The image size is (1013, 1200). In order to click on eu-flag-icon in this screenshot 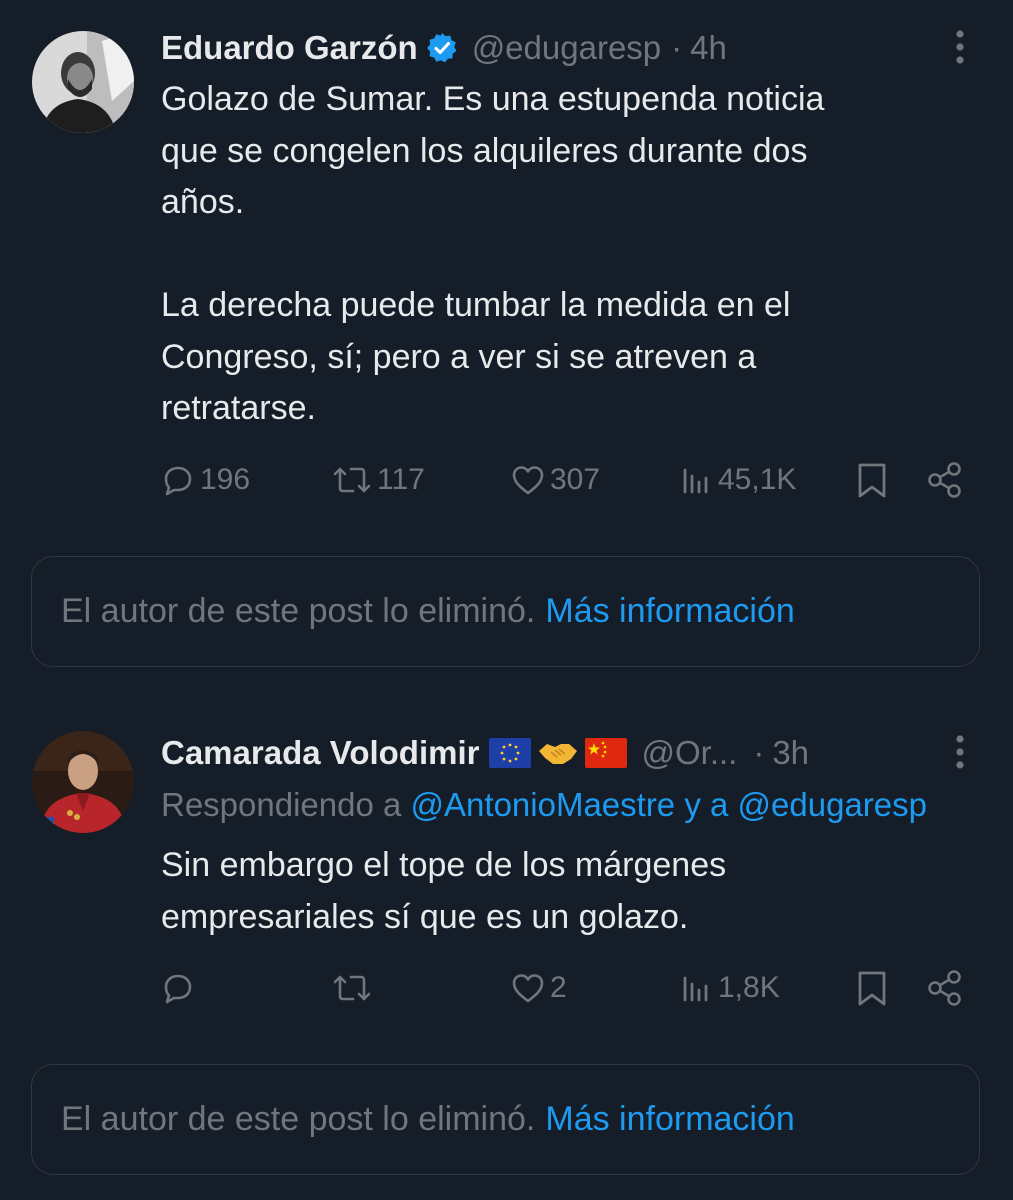, I will do `click(510, 753)`.